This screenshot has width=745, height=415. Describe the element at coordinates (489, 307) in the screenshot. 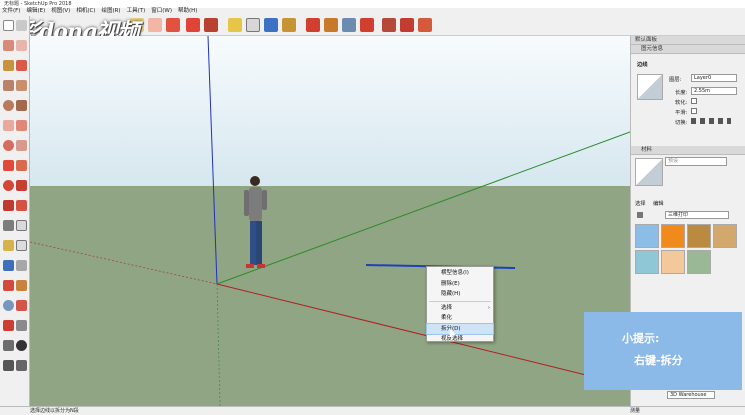

I see `submenu-arrow-icon: ›` at that location.